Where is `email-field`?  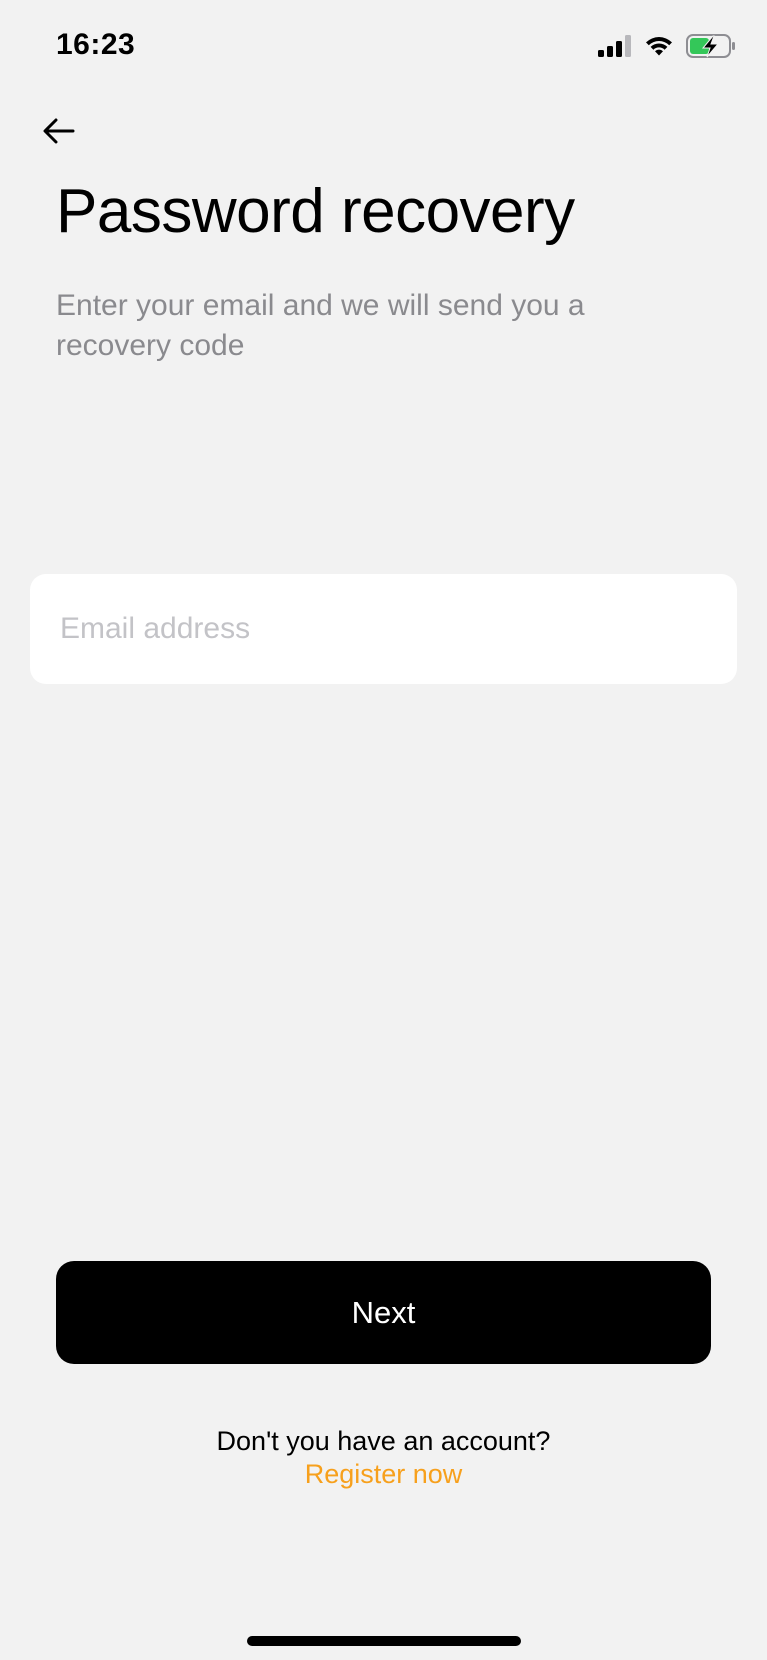
email-field is located at coordinates (383, 629).